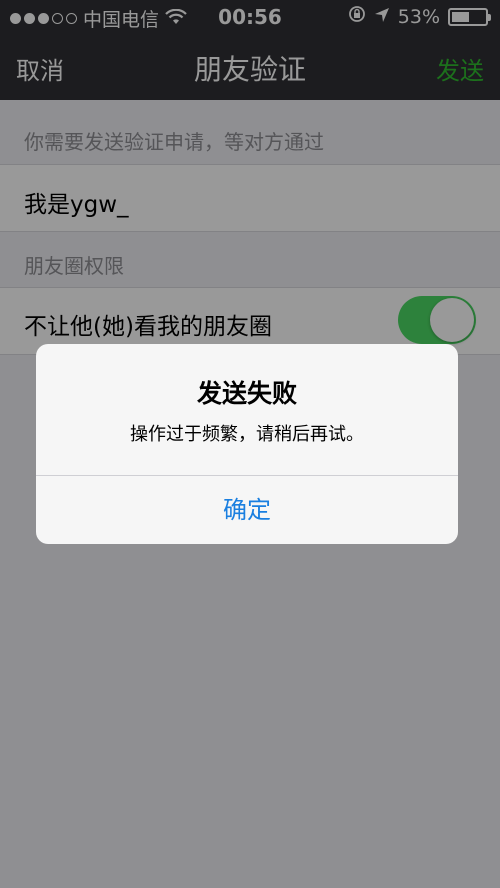  What do you see at coordinates (246, 393) in the screenshot?
I see `alert-title: 发送失败` at bounding box center [246, 393].